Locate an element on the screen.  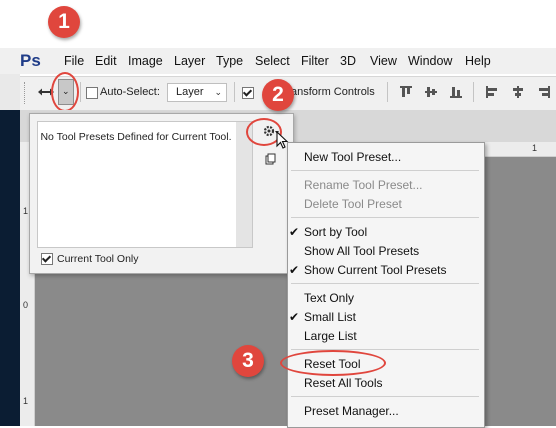
menu-file: File is located at coordinates (74, 61).